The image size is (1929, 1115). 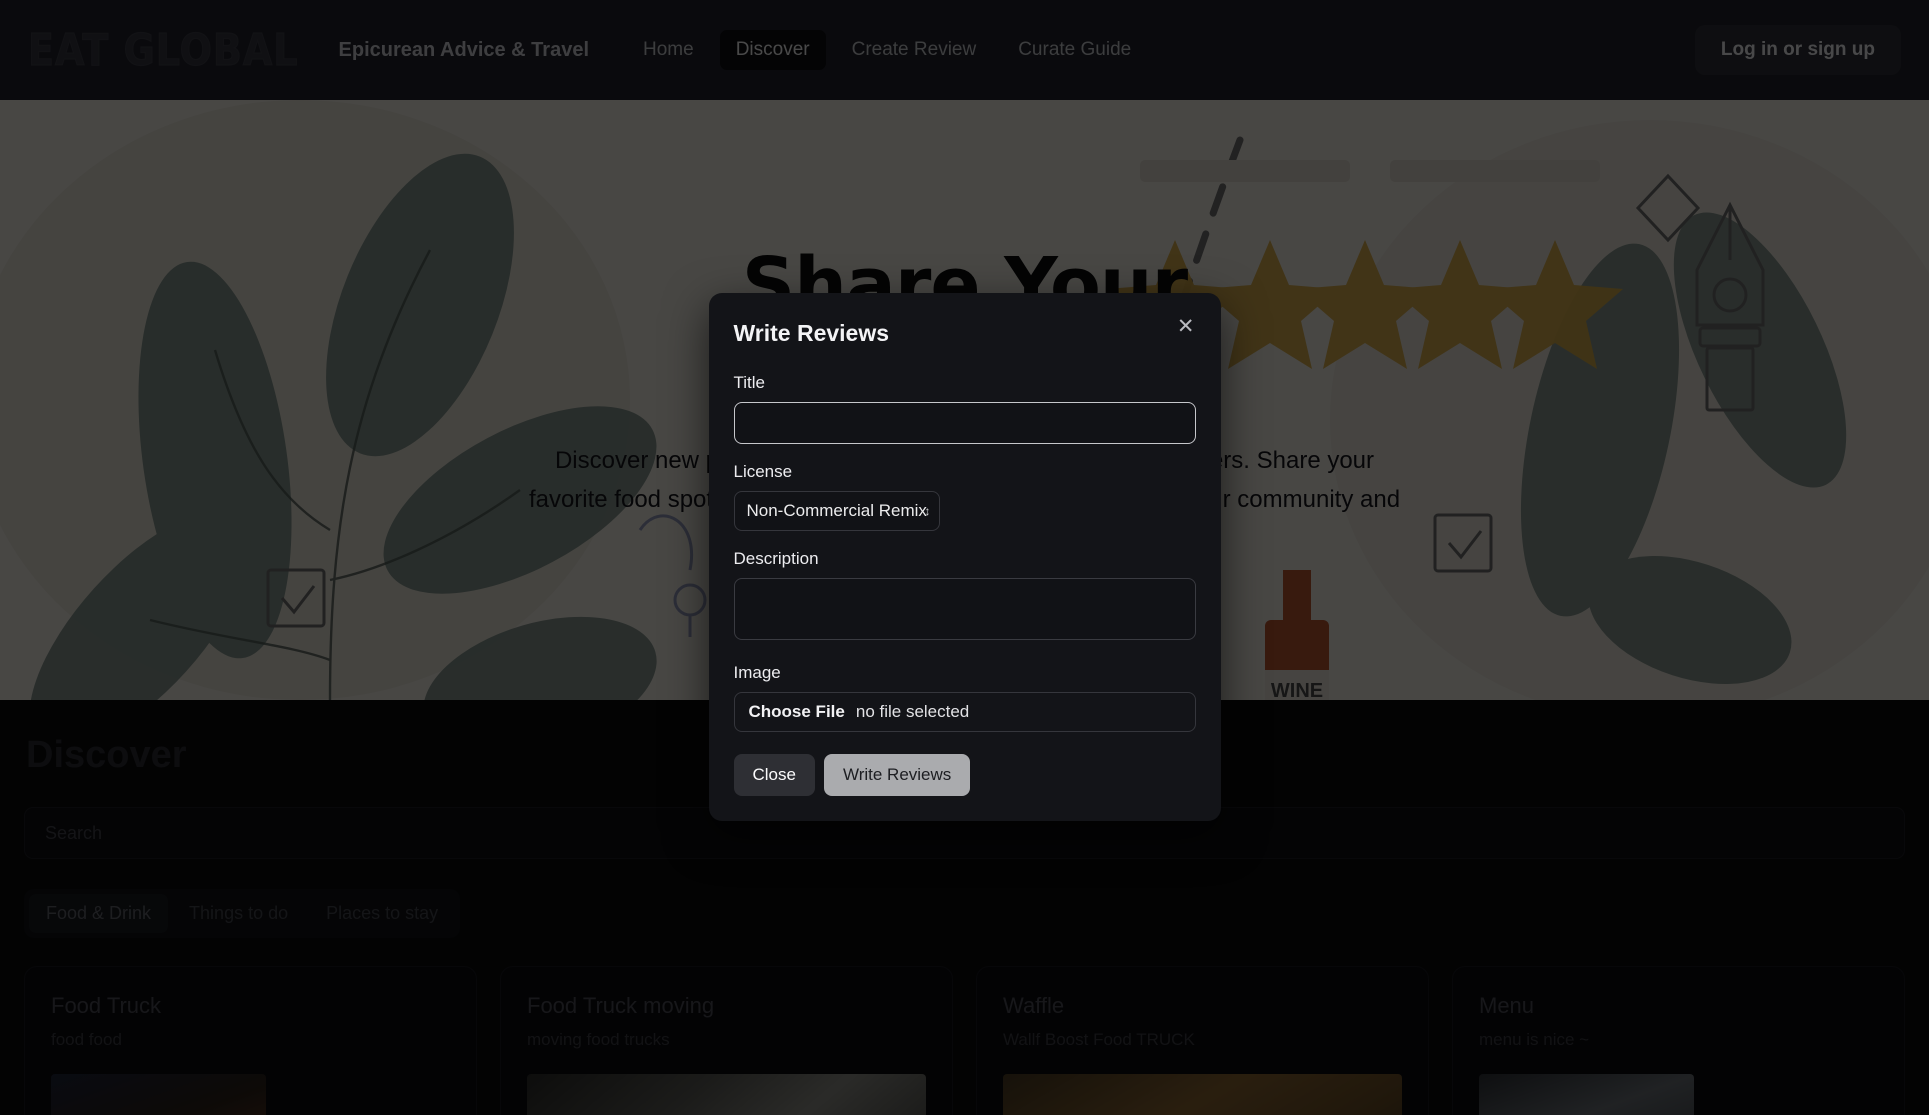 What do you see at coordinates (912, 711) in the screenshot?
I see `file-status-text: no file selected` at bounding box center [912, 711].